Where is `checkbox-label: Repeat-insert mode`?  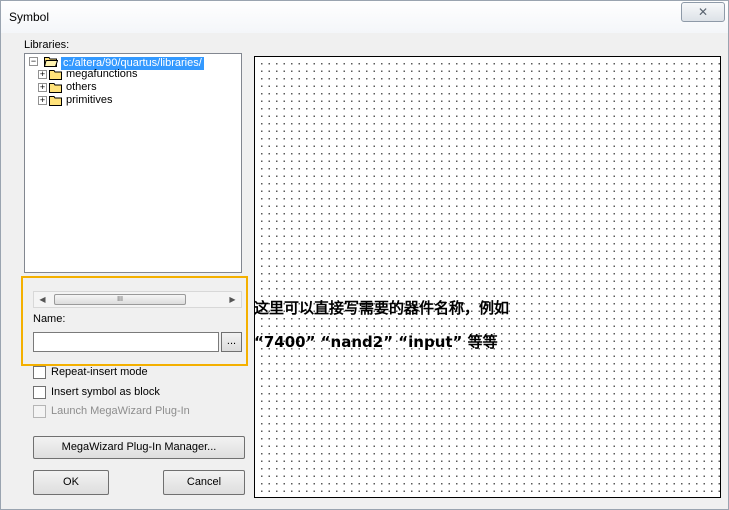 checkbox-label: Repeat-insert mode is located at coordinates (99, 372).